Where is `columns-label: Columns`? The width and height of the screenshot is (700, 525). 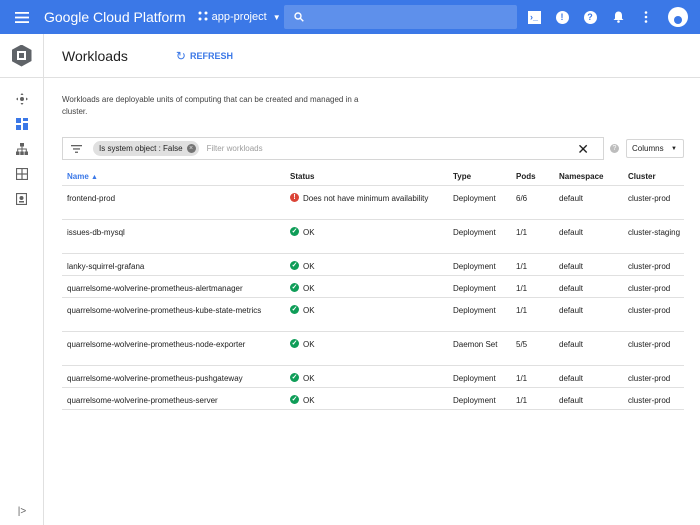
columns-label: Columns is located at coordinates (648, 148).